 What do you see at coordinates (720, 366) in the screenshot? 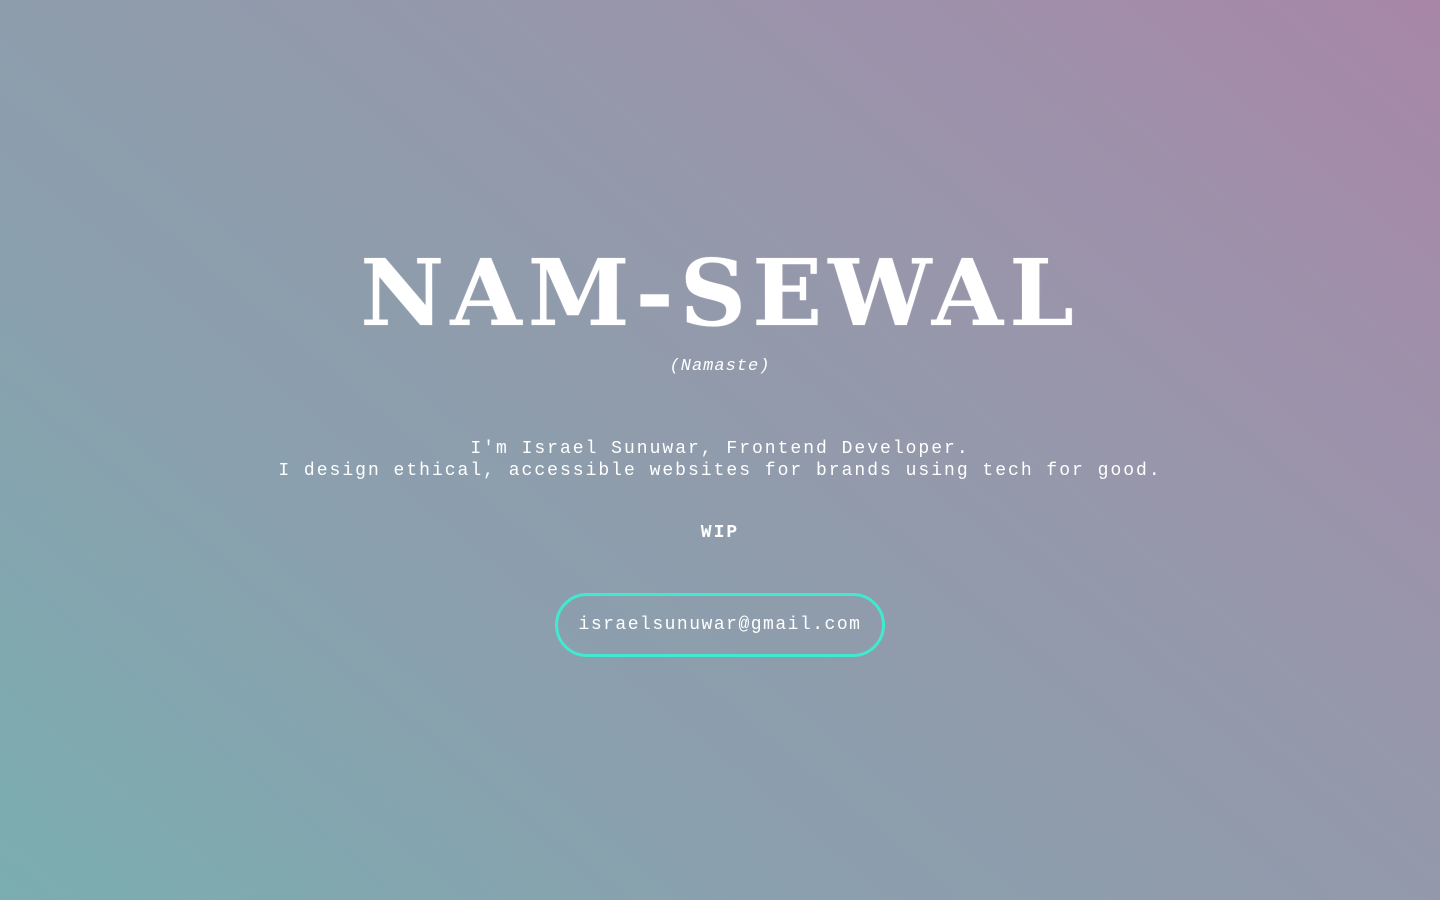
I see `page-subtitle: (Namaste)` at bounding box center [720, 366].